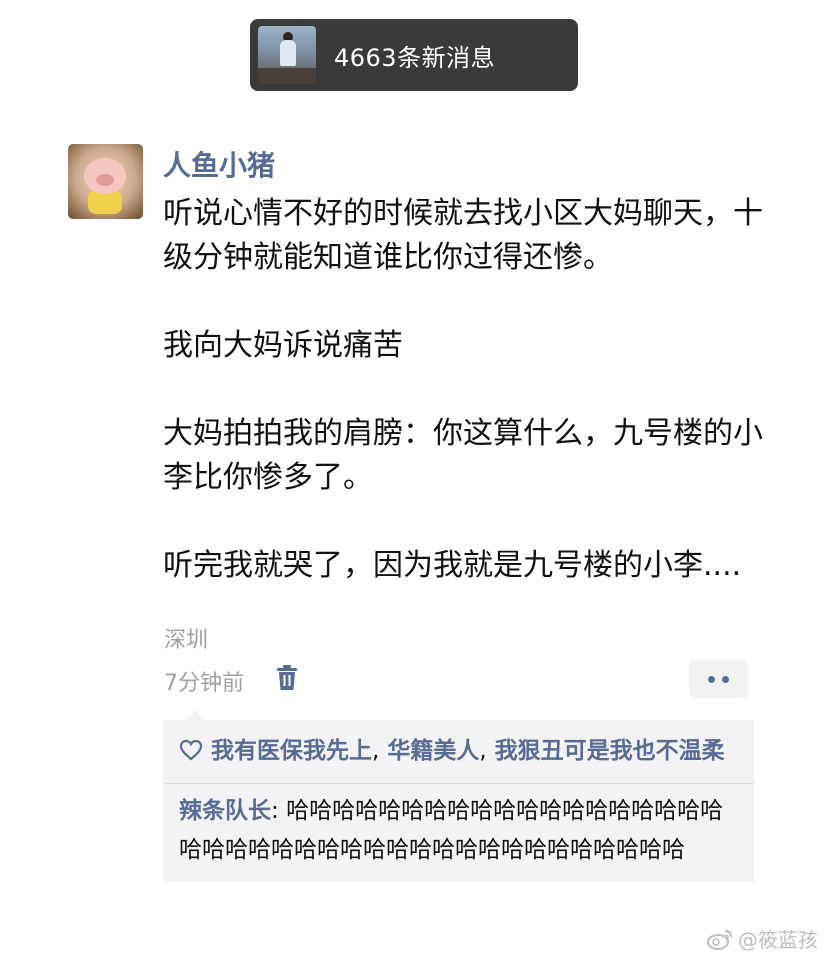  What do you see at coordinates (718, 679) in the screenshot?
I see `more-dots-icon` at bounding box center [718, 679].